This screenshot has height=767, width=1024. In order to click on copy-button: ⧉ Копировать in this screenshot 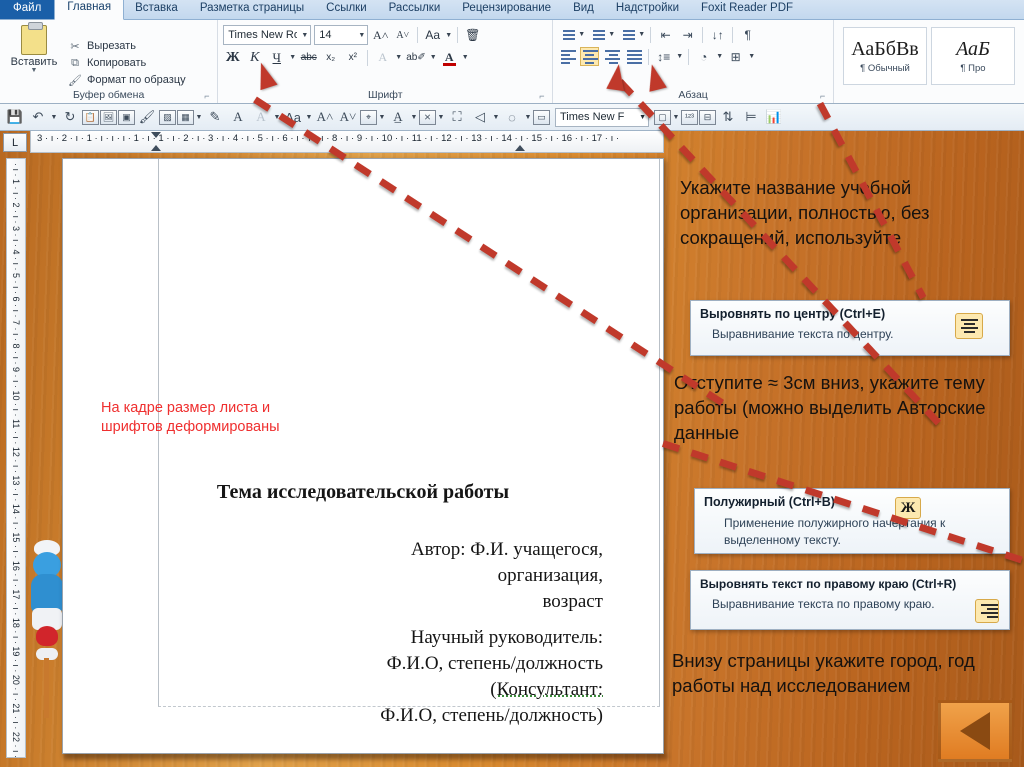, I will do `click(127, 63)`.